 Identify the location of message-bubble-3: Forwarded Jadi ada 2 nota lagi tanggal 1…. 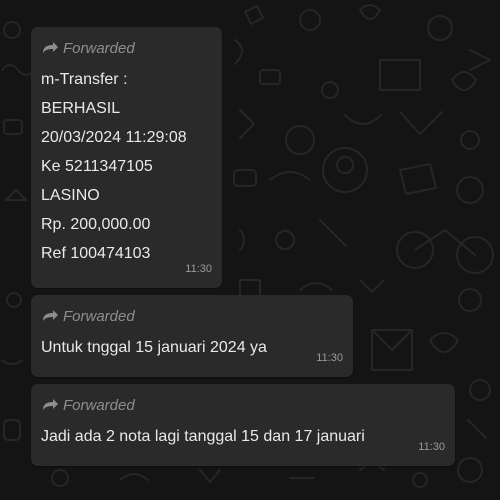
(243, 425).